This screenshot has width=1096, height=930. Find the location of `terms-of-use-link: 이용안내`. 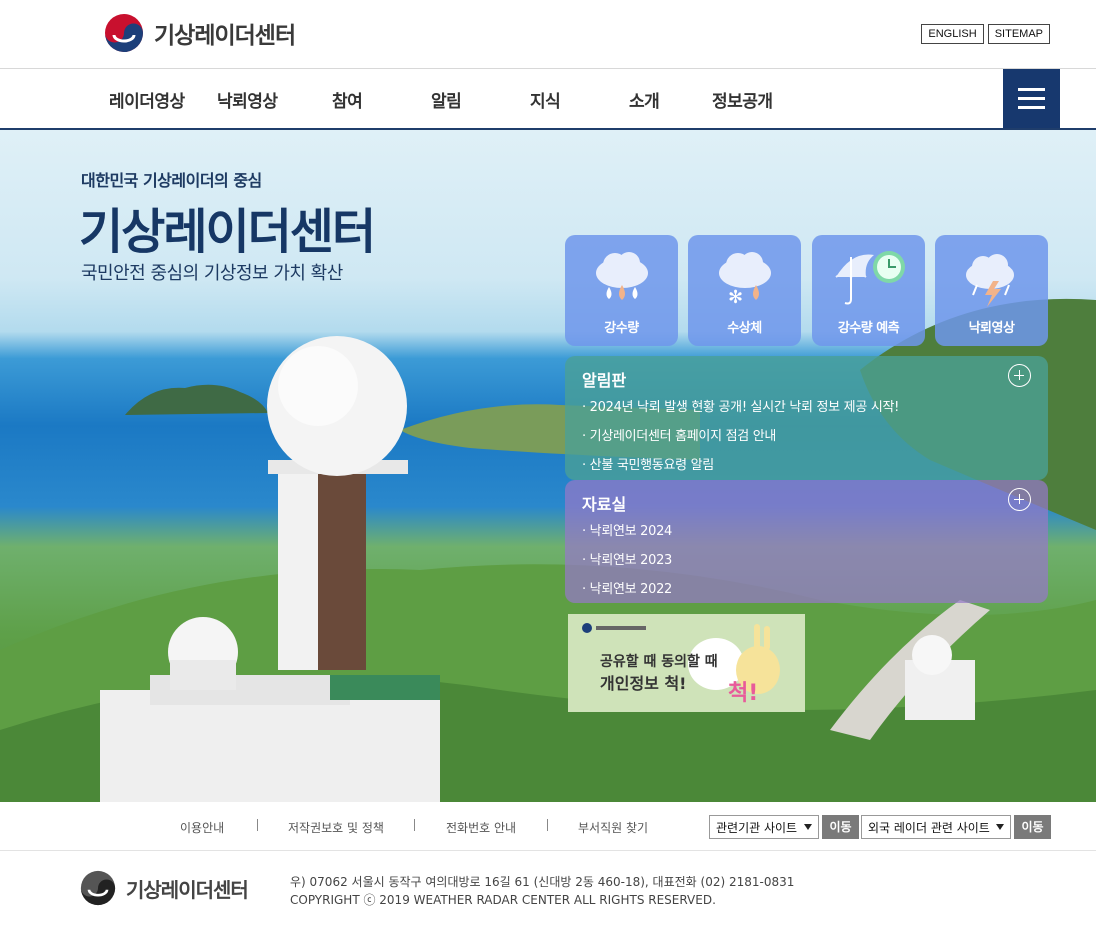

terms-of-use-link: 이용안내 is located at coordinates (202, 827).